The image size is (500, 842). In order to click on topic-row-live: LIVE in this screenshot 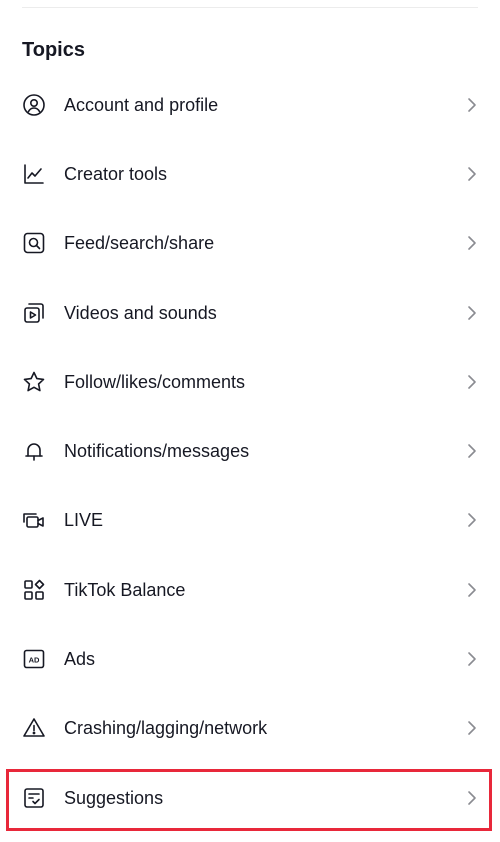, I will do `click(250, 520)`.